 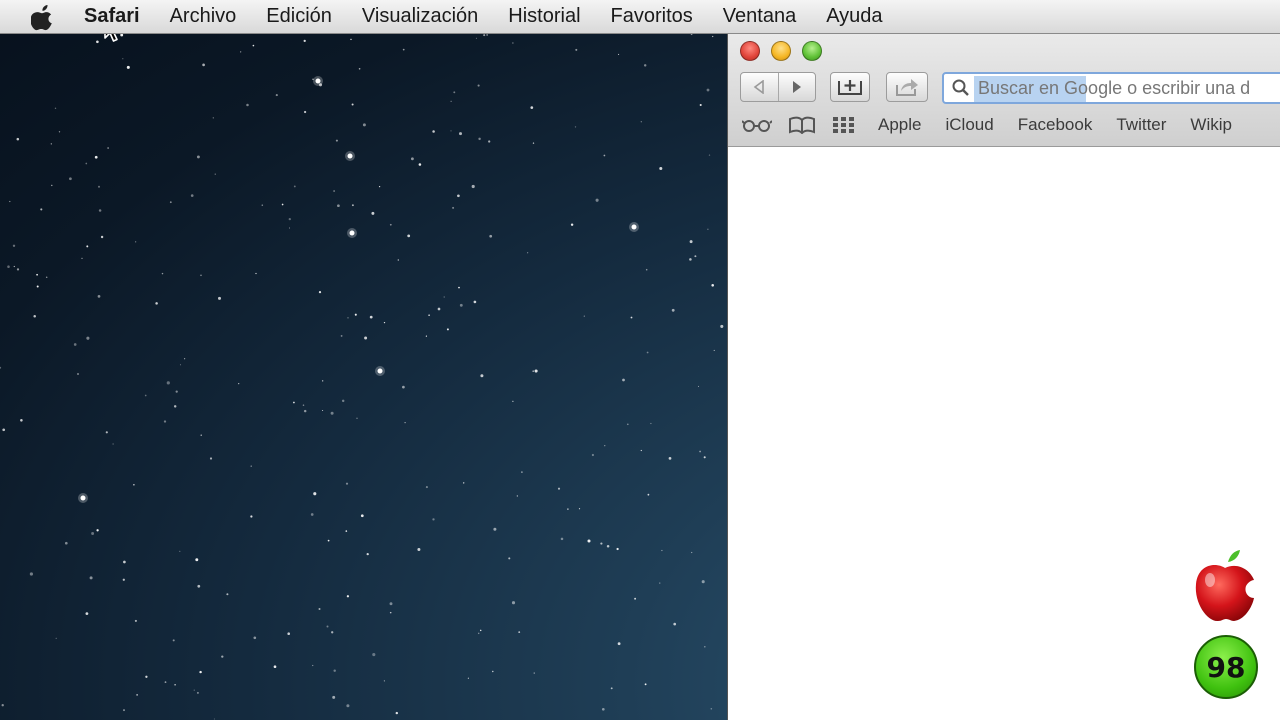 I want to click on share-button, so click(x=907, y=87).